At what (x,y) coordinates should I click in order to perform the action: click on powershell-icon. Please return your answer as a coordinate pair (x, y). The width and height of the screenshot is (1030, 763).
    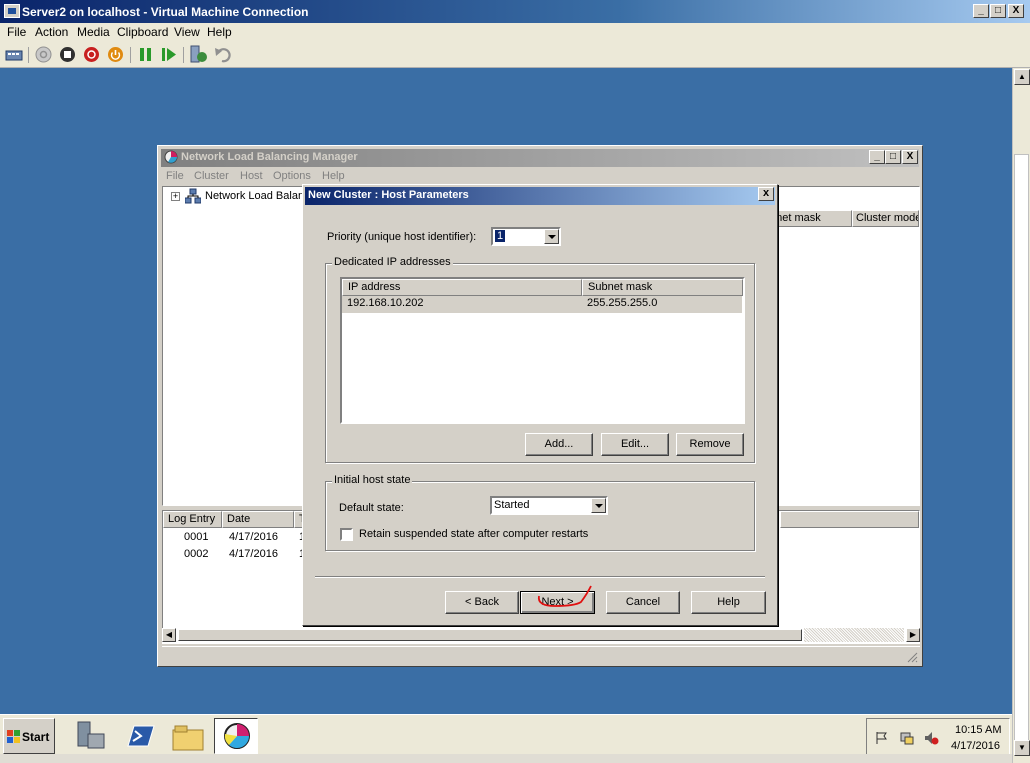
    Looking at the image, I should click on (141, 736).